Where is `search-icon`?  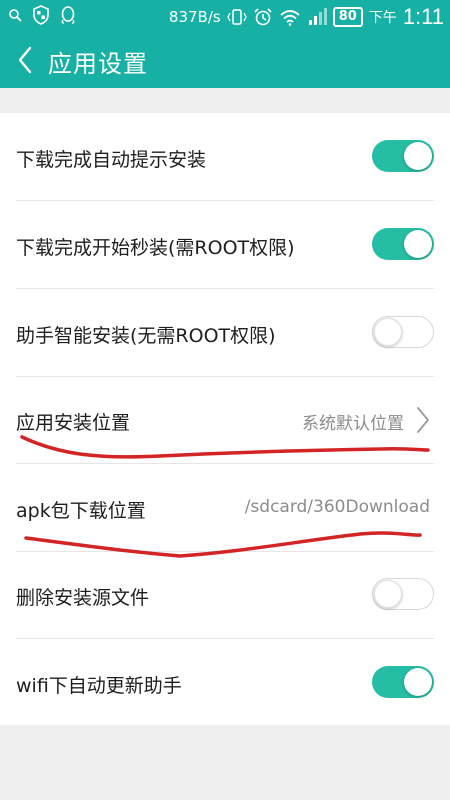 search-icon is located at coordinates (15, 15).